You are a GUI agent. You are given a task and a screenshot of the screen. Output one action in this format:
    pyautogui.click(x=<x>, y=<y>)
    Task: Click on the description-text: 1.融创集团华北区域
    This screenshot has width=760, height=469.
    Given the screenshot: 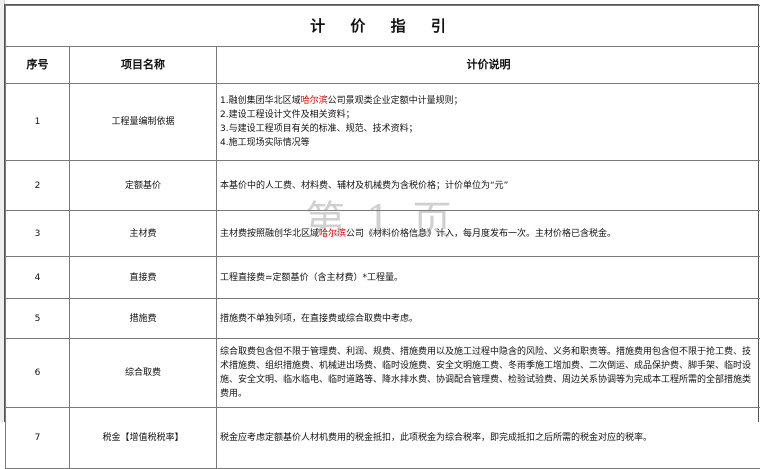 What is the action you would take?
    pyautogui.click(x=260, y=101)
    